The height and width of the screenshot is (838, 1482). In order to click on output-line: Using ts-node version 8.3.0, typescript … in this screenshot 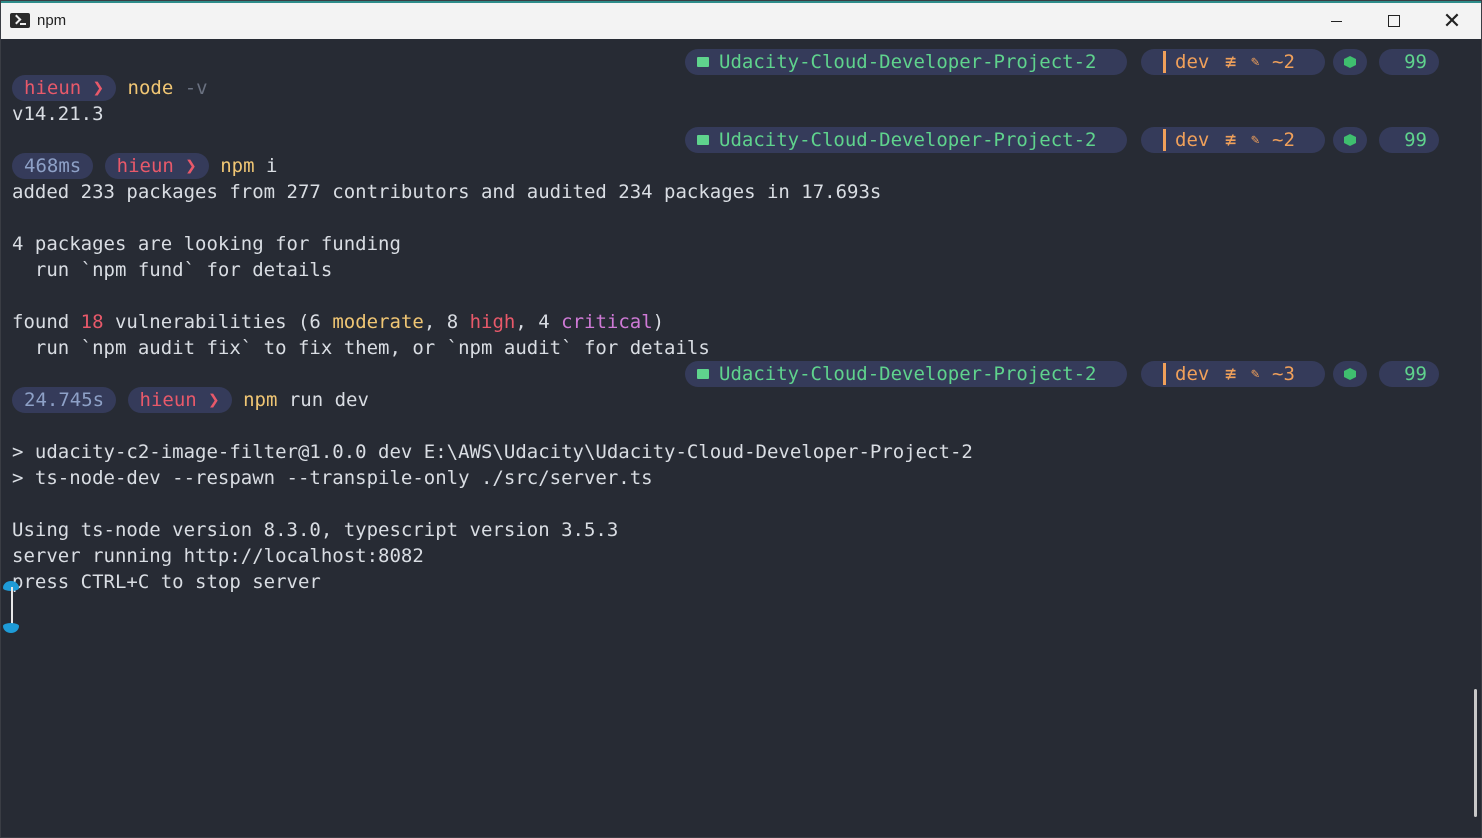, I will do `click(315, 530)`.